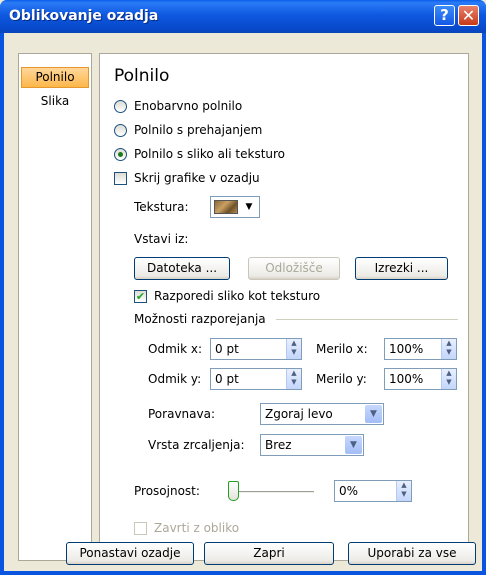 This screenshot has height=575, width=486. Describe the element at coordinates (256, 349) in the screenshot. I see `offset-x-input: 0 pt ▲ ▼` at that location.